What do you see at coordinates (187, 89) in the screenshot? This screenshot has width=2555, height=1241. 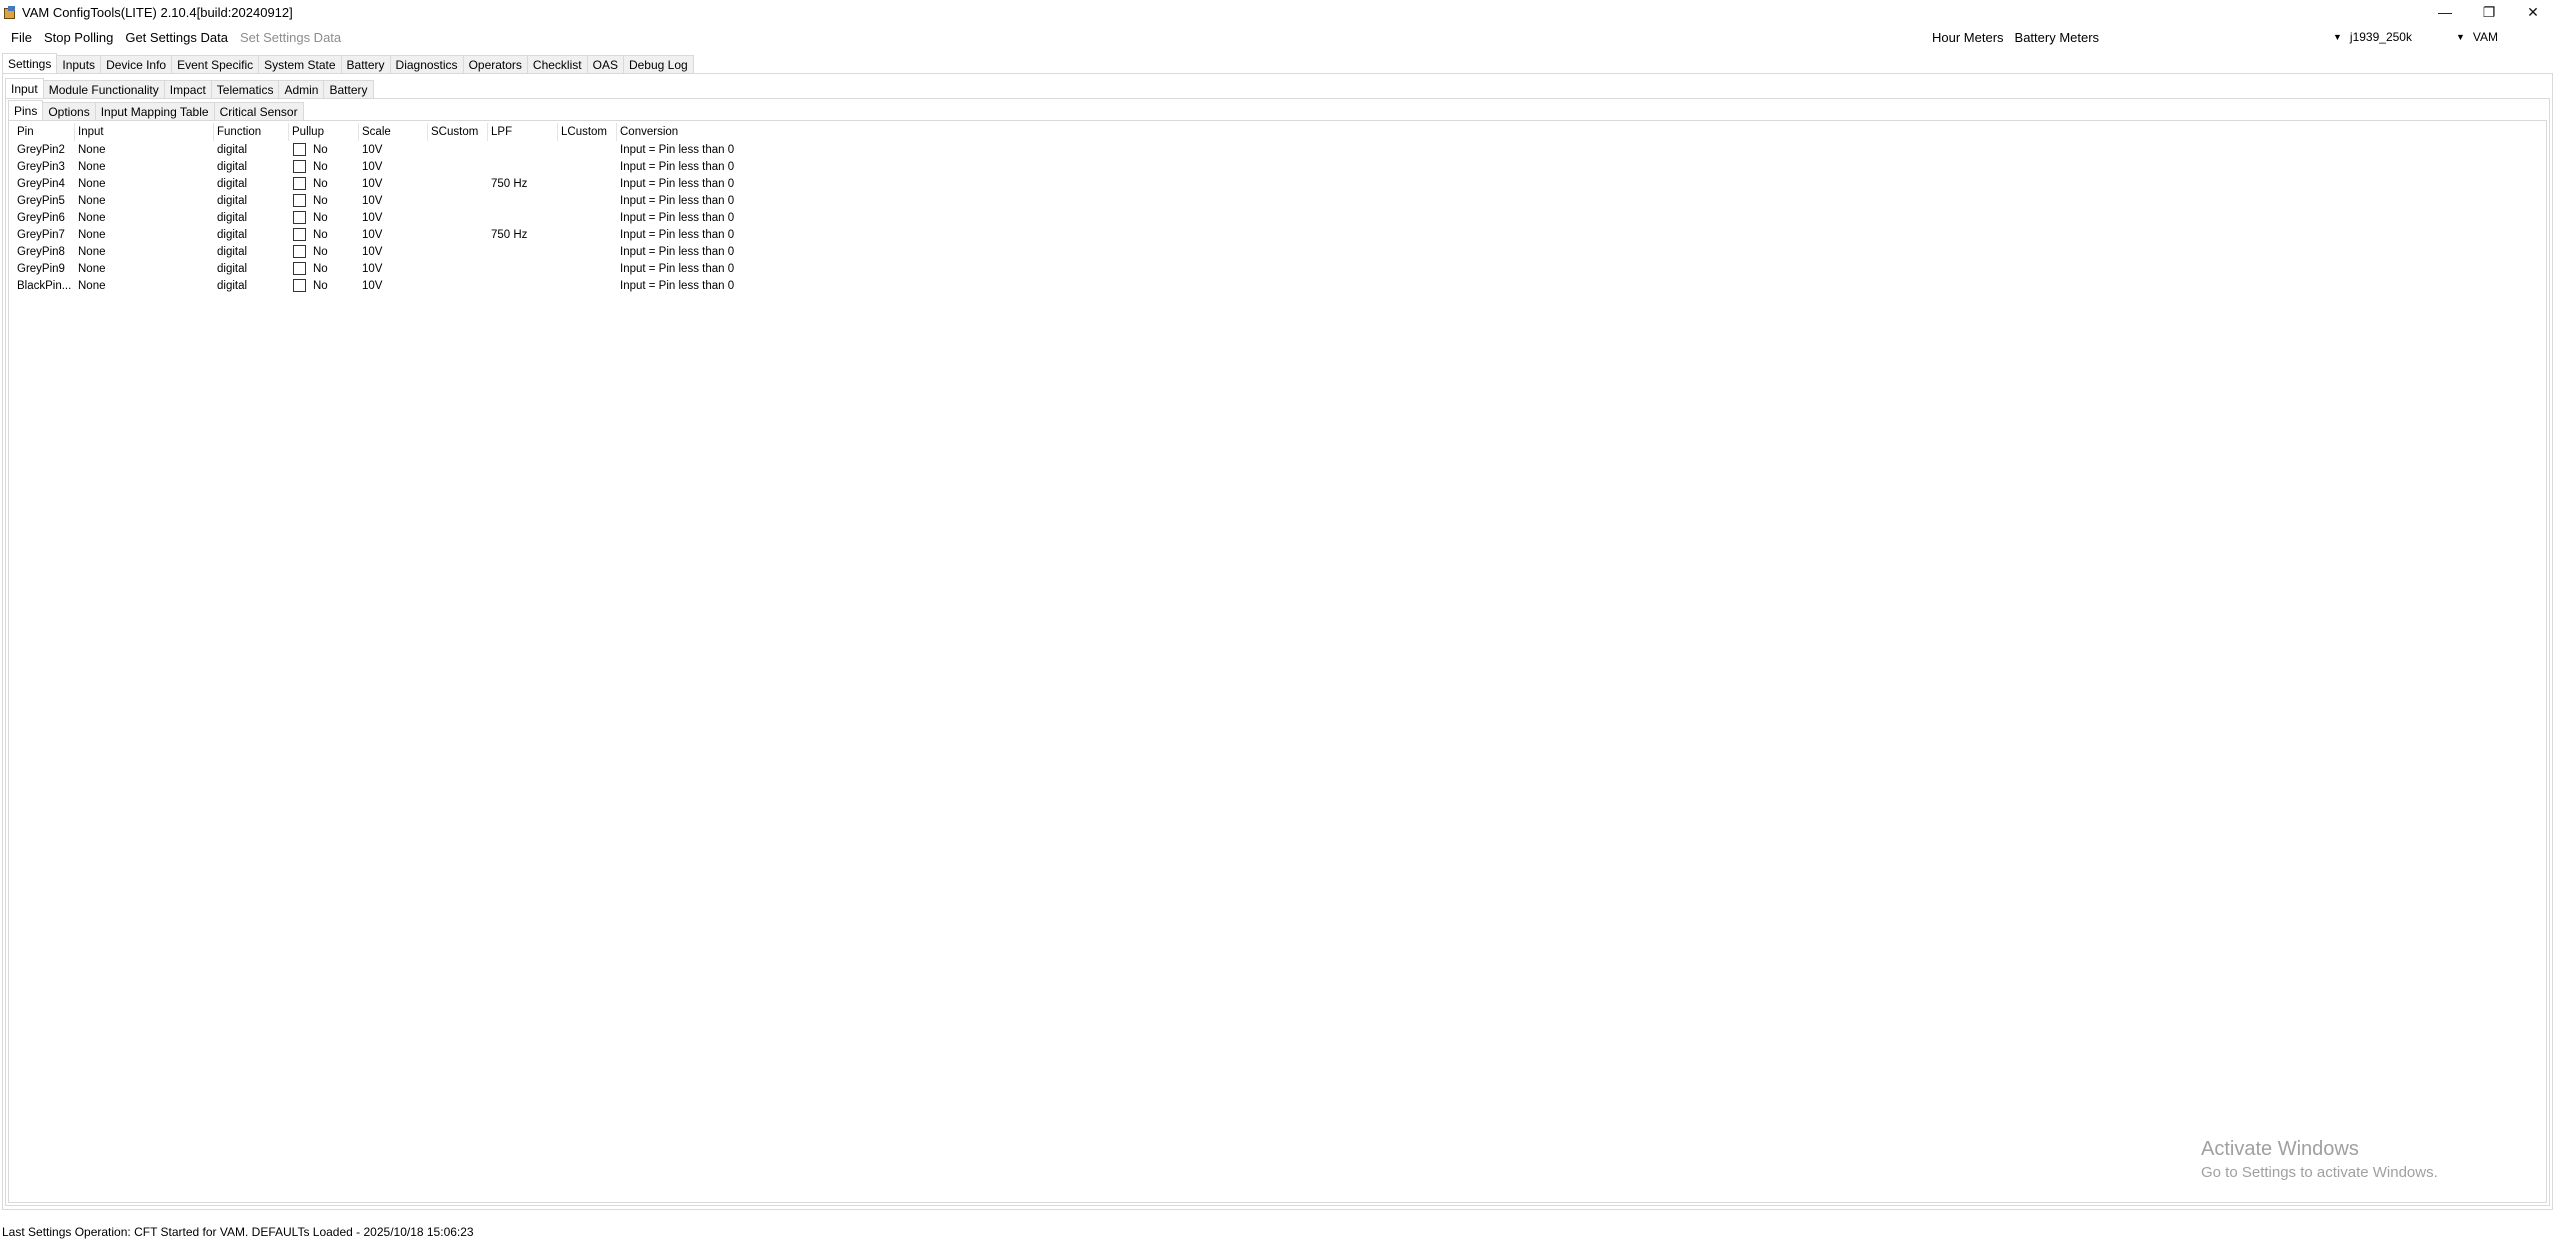 I see `tab-impact: Impact` at bounding box center [187, 89].